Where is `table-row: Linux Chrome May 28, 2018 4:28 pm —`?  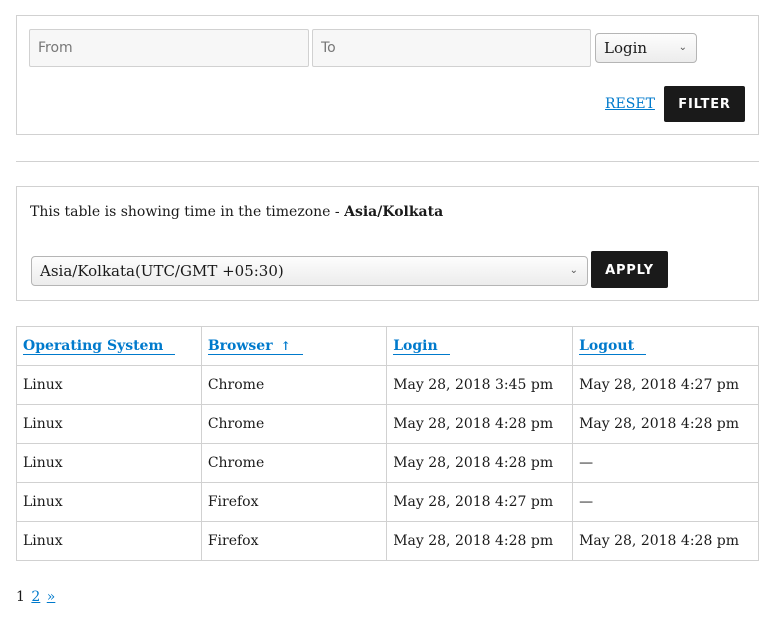
table-row: Linux Chrome May 28, 2018 4:28 pm — is located at coordinates (387, 463).